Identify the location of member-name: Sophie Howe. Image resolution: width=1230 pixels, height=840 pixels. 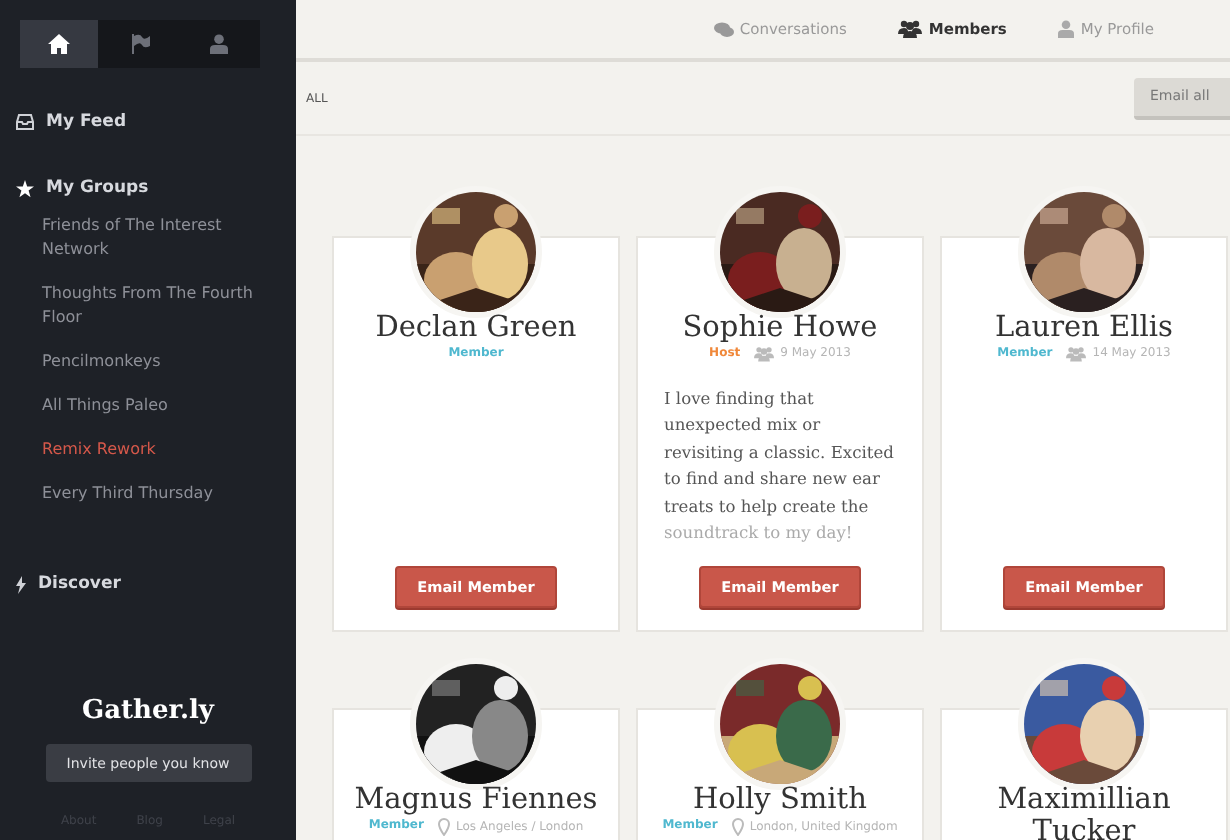
(780, 328).